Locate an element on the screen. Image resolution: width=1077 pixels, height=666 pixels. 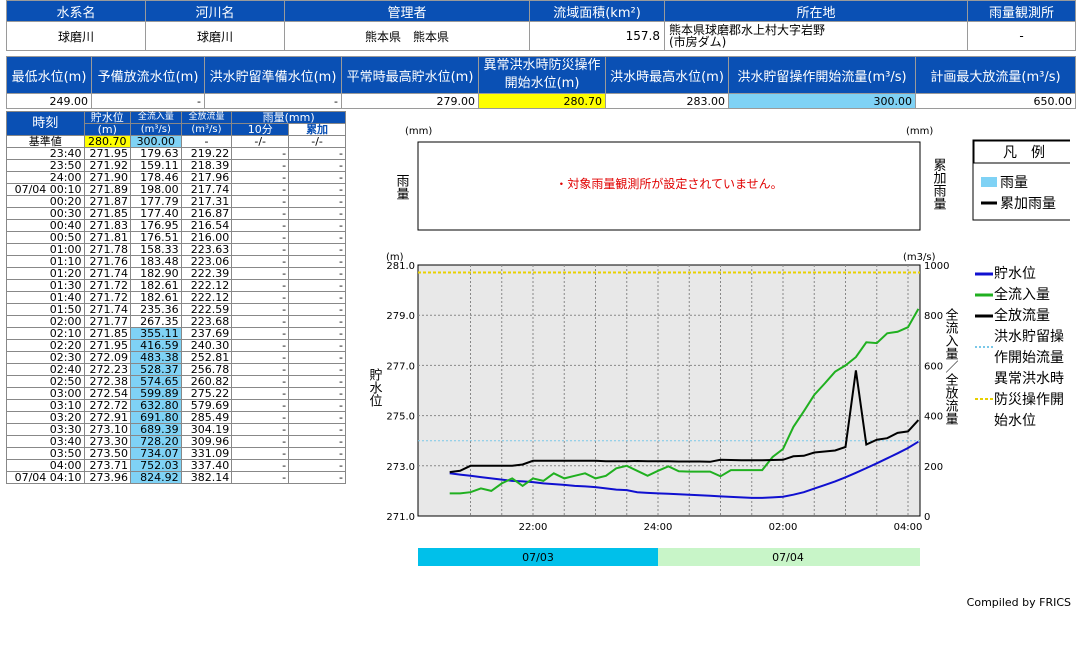
value-kanrisha: 熊本県 熊本県 is located at coordinates (407, 36).